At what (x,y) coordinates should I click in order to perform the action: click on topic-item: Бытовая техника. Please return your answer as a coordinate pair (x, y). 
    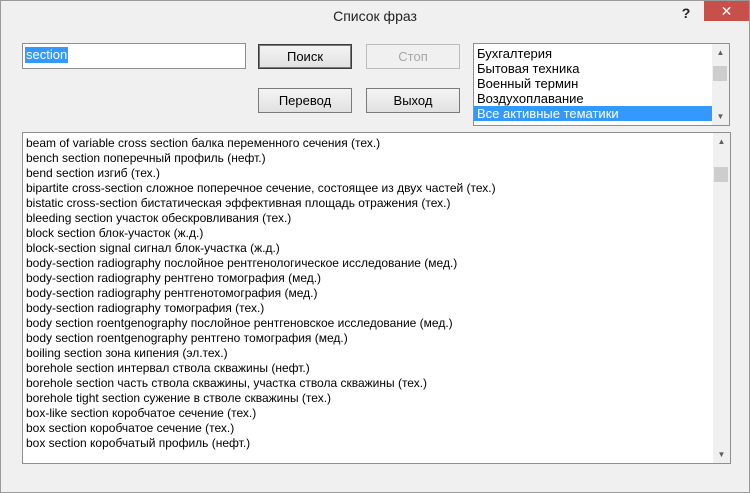
    Looking at the image, I should click on (594, 68).